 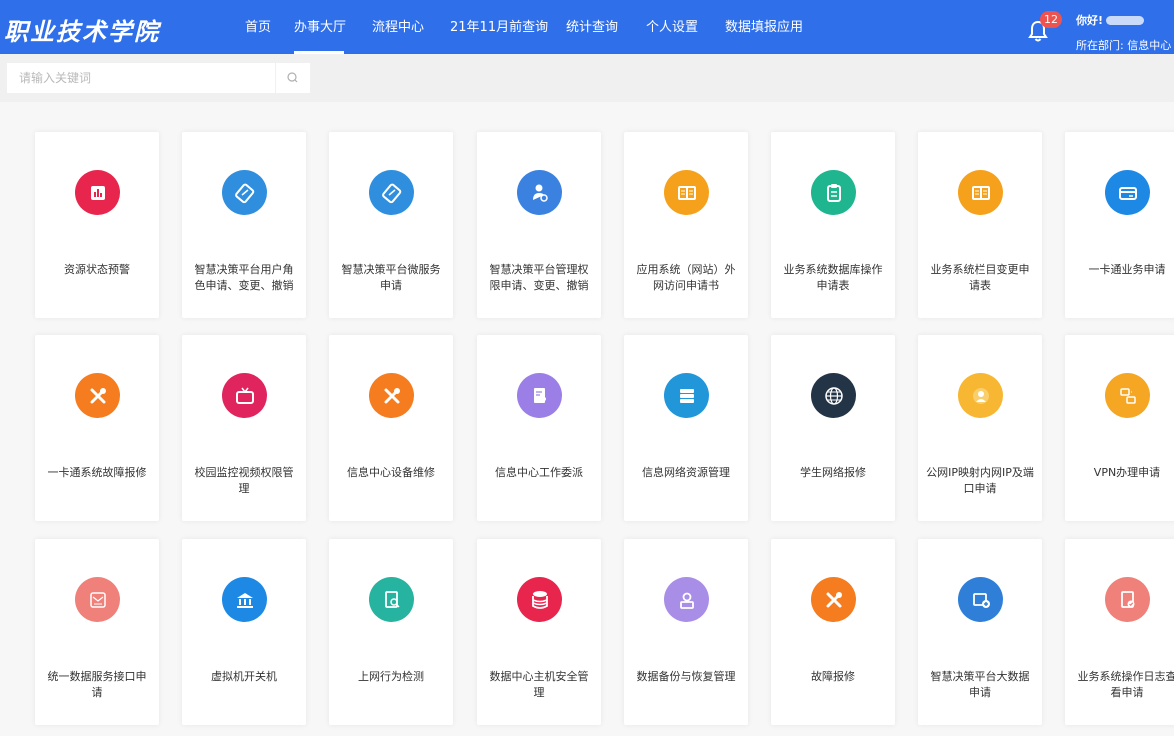 What do you see at coordinates (1125, 20) in the screenshot?
I see `username-redacted` at bounding box center [1125, 20].